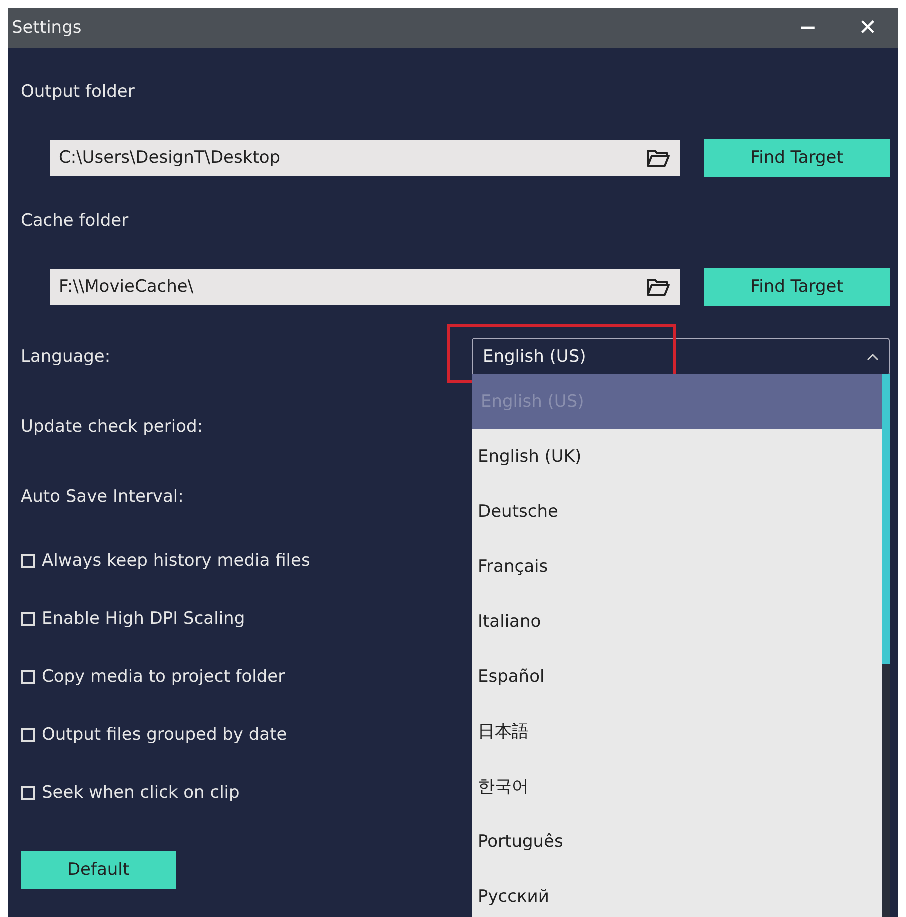 The height and width of the screenshot is (917, 906). Describe the element at coordinates (365, 287) in the screenshot. I see `folder-path-field: F:\\MovieCache\` at that location.